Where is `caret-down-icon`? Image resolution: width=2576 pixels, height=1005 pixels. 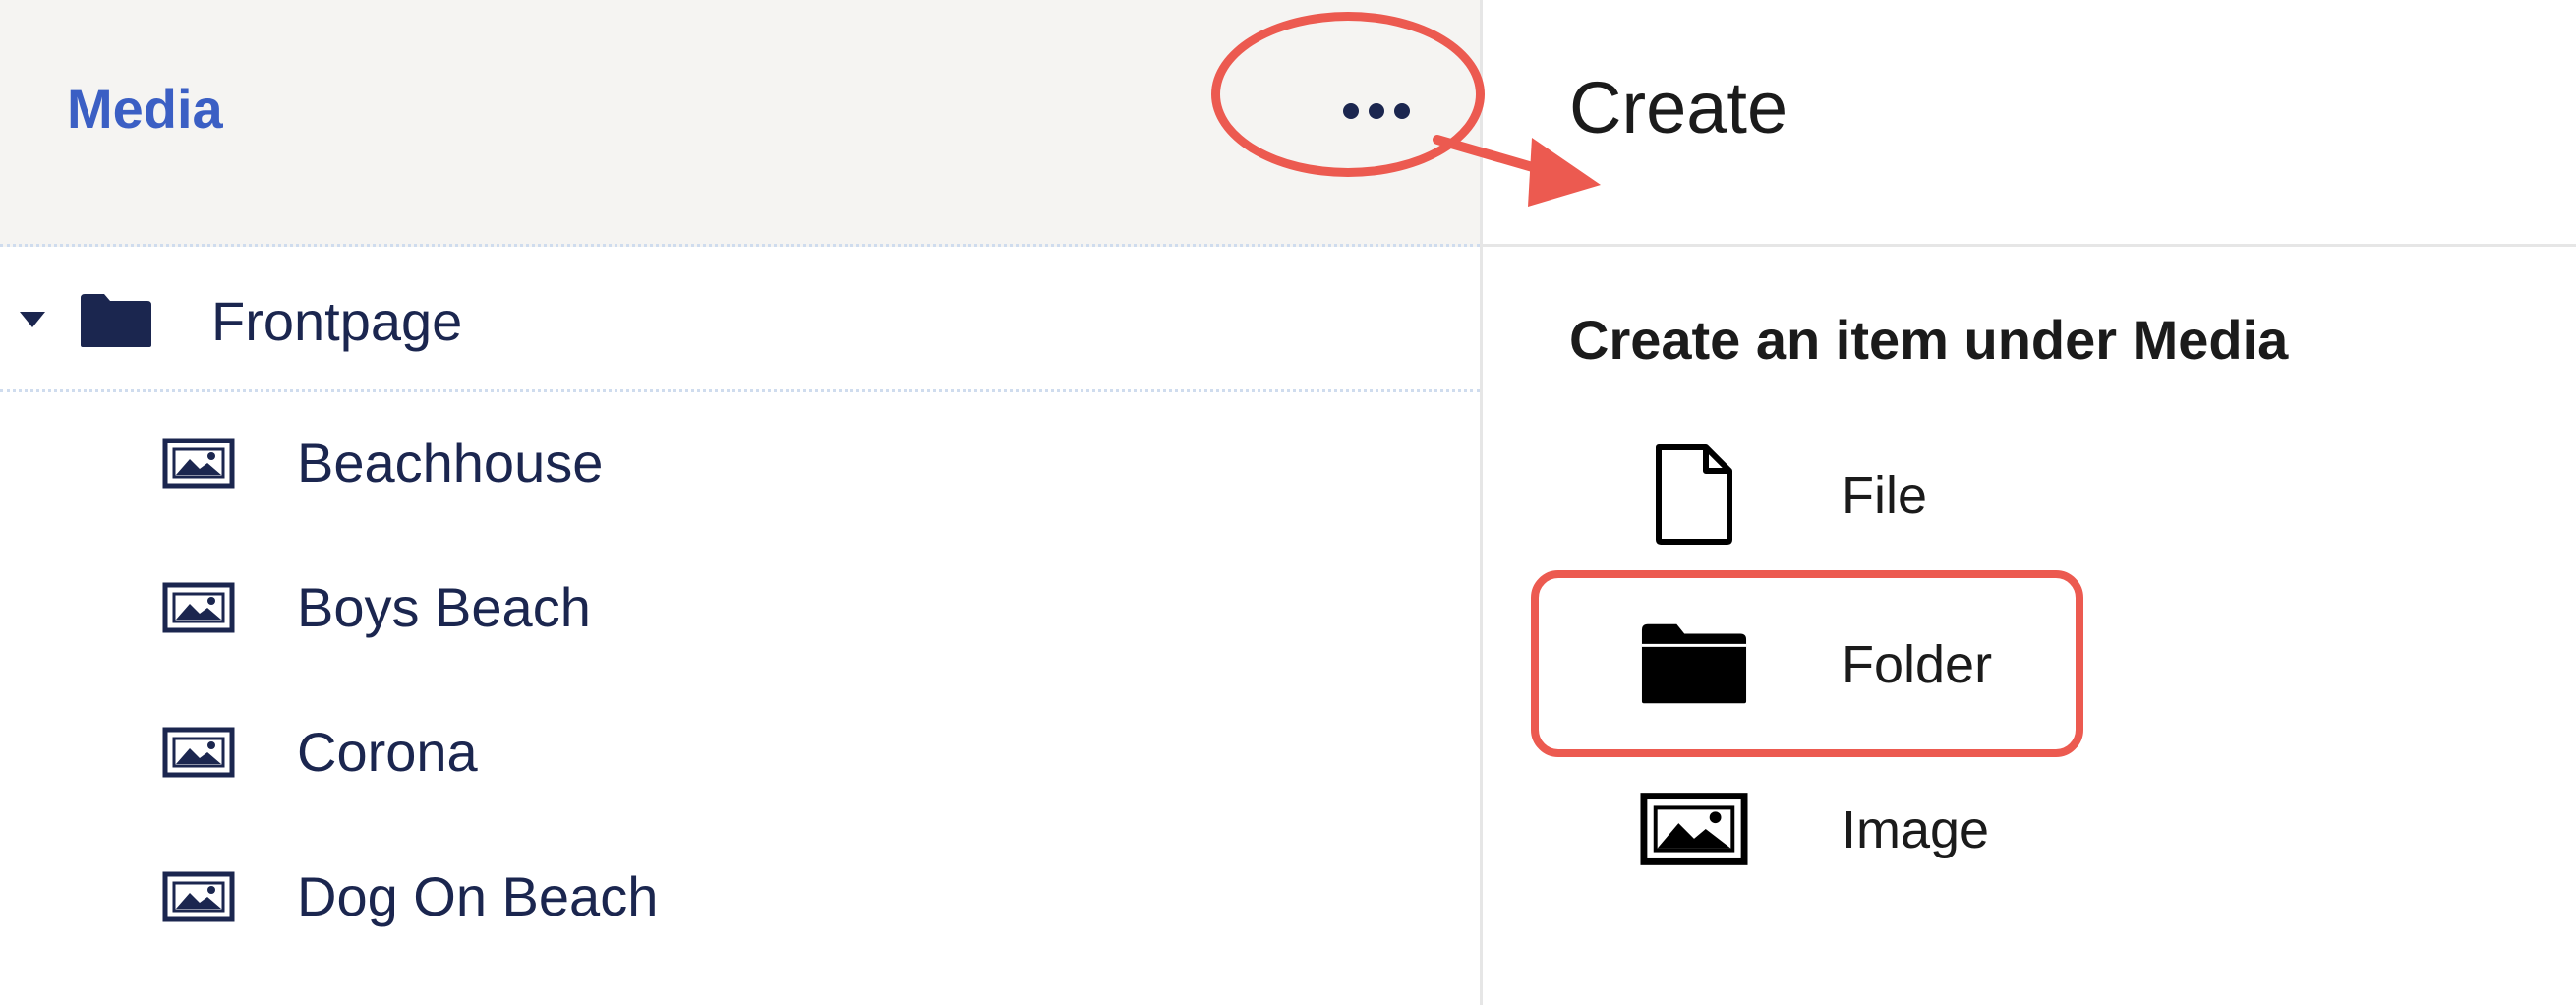
caret-down-icon is located at coordinates (32, 319).